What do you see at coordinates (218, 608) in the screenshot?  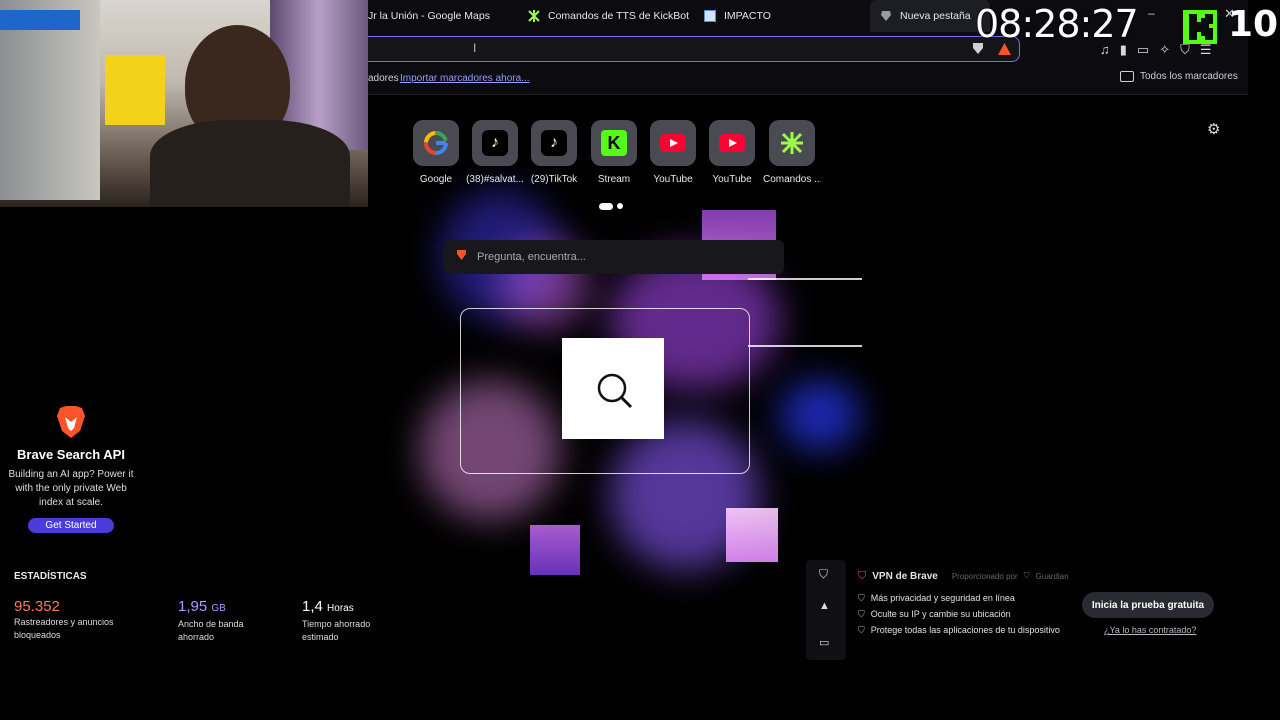 I see `stat-unit: GB` at bounding box center [218, 608].